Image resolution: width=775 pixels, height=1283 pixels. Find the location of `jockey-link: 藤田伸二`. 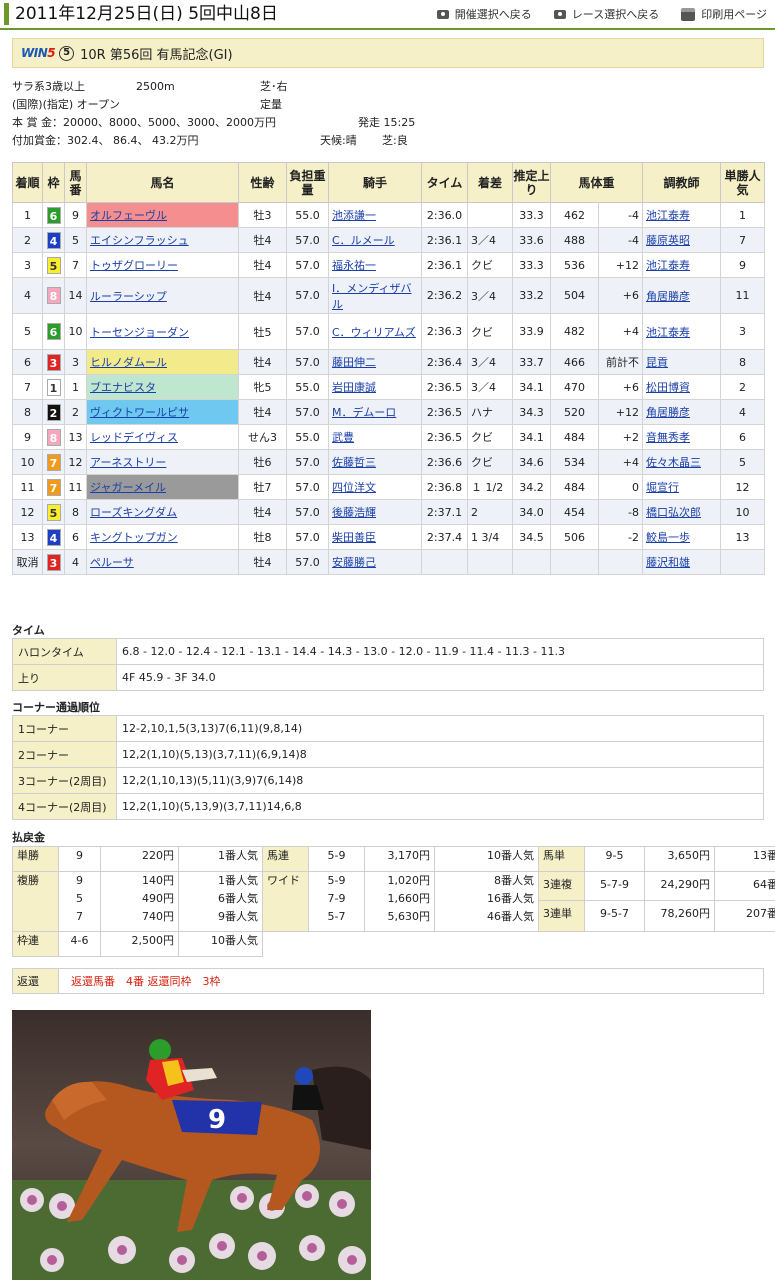

jockey-link: 藤田伸二 is located at coordinates (354, 362).